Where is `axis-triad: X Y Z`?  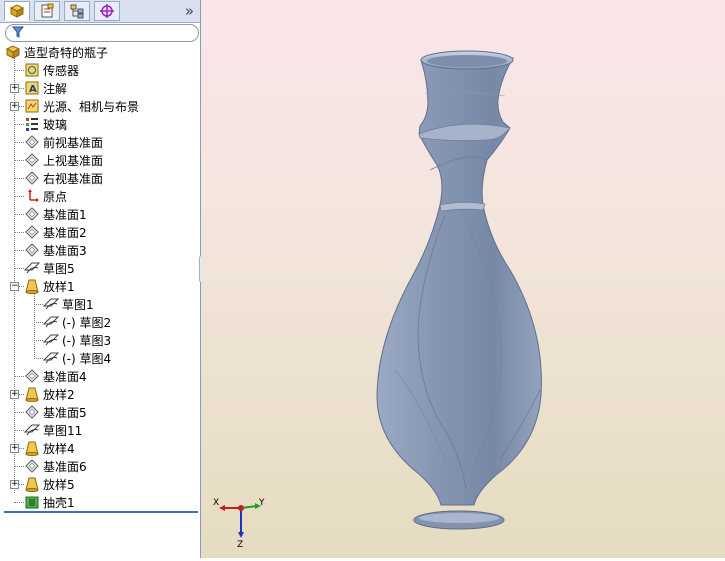
axis-triad: X Y Z is located at coordinates (239, 523).